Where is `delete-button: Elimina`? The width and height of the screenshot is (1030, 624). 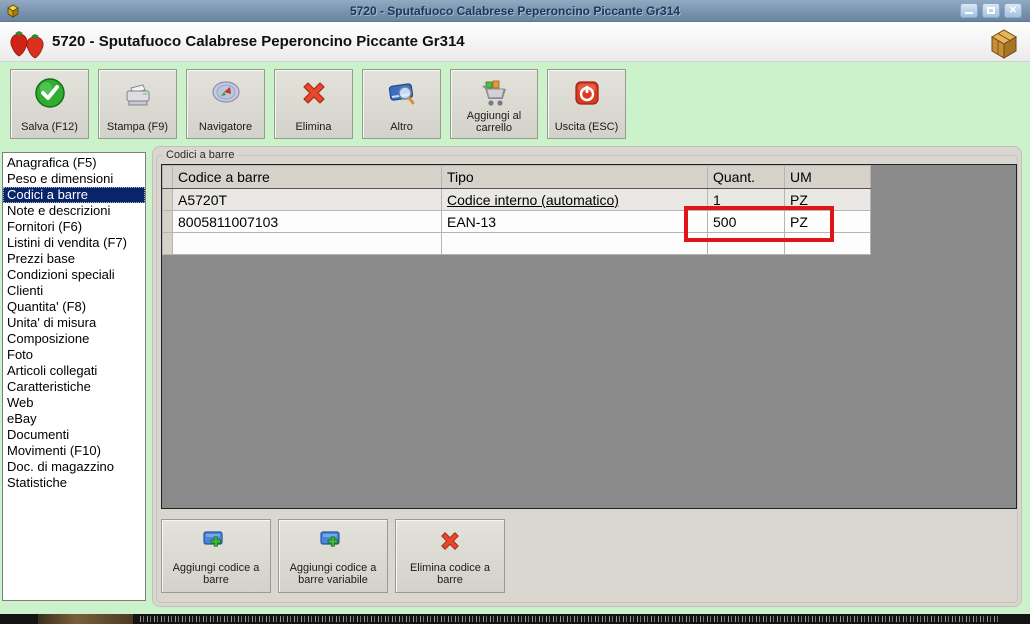
delete-button: Elimina is located at coordinates (313, 104).